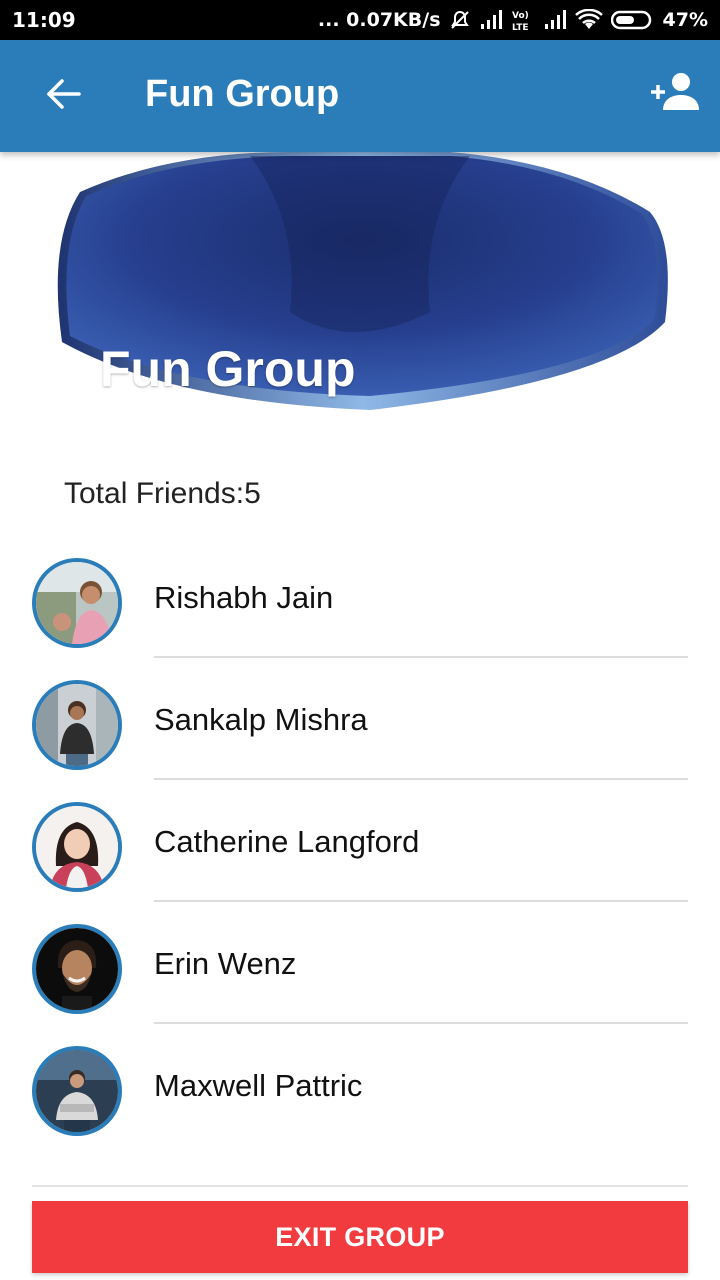 Image resolution: width=720 pixels, height=1280 pixels. I want to click on list-item: Maxwell Pattric, so click(360, 1085).